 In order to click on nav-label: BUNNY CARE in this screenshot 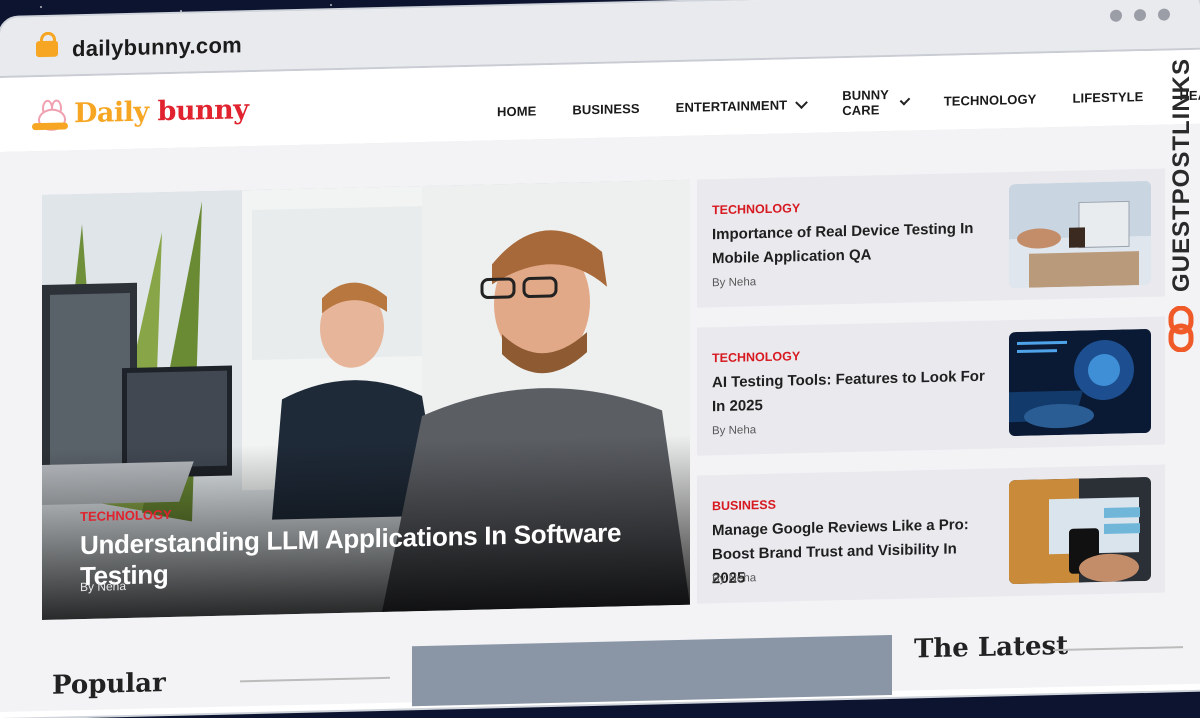, I will do `click(865, 103)`.